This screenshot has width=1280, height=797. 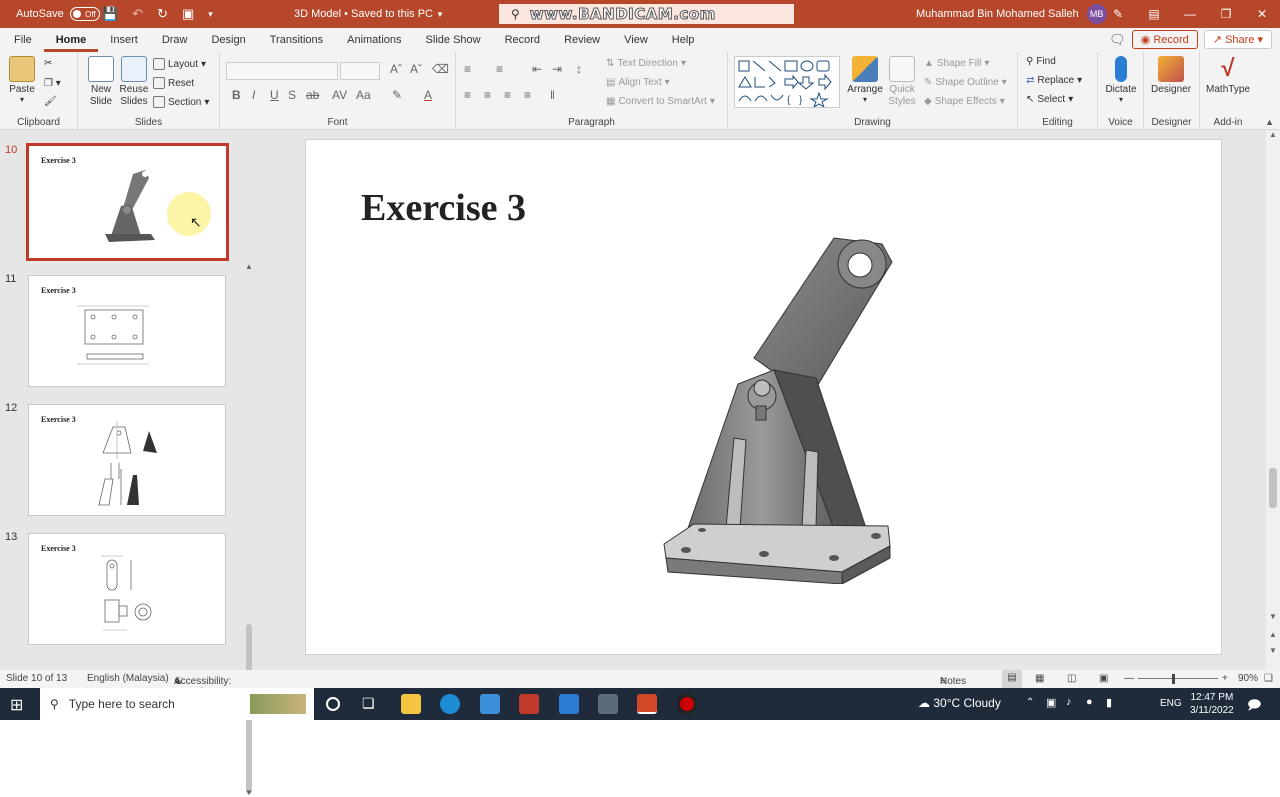 I want to click on tab-review: Review, so click(x=582, y=40).